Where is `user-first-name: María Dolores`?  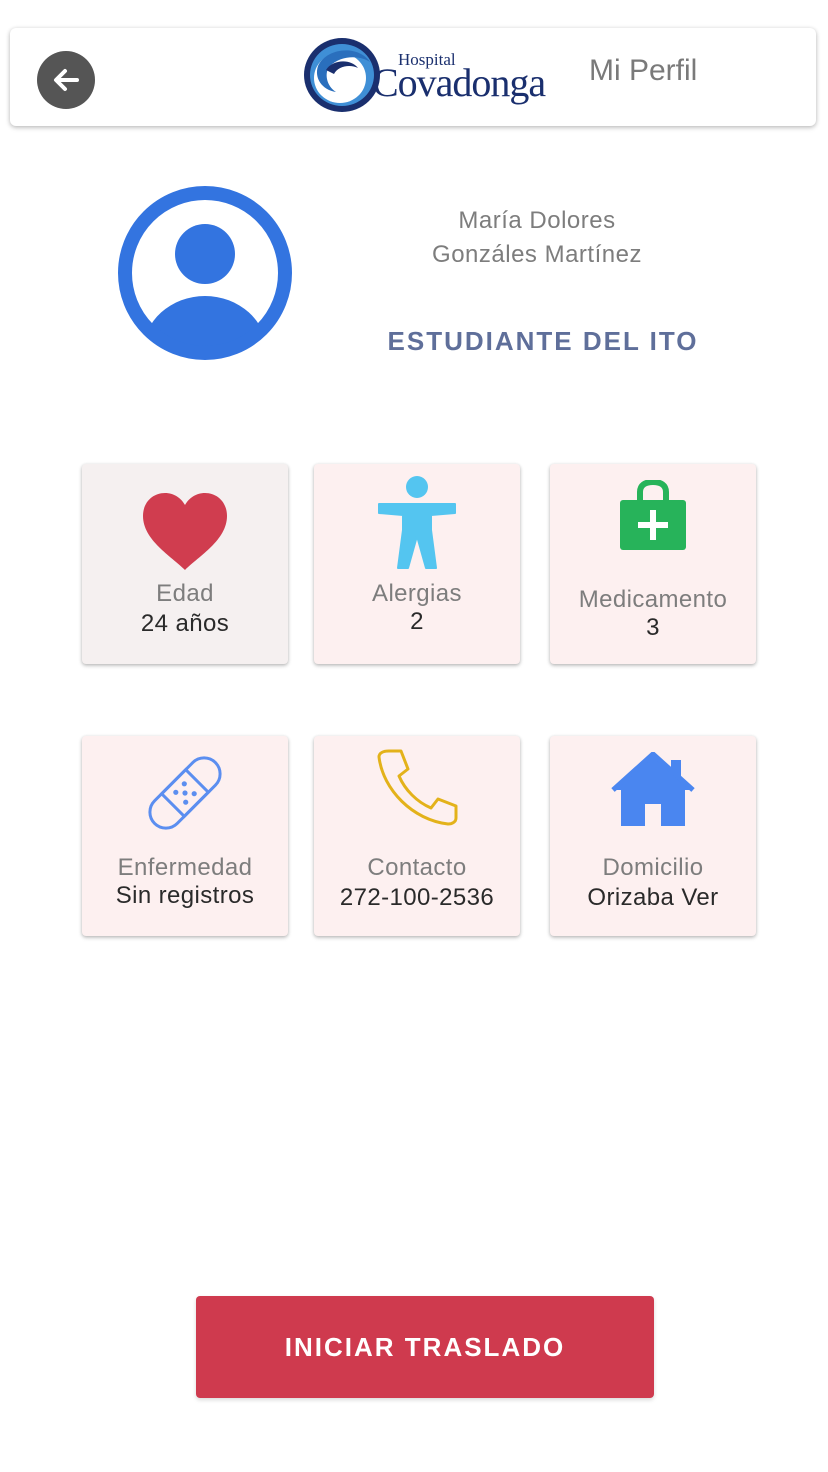
user-first-name: María Dolores is located at coordinates (537, 220).